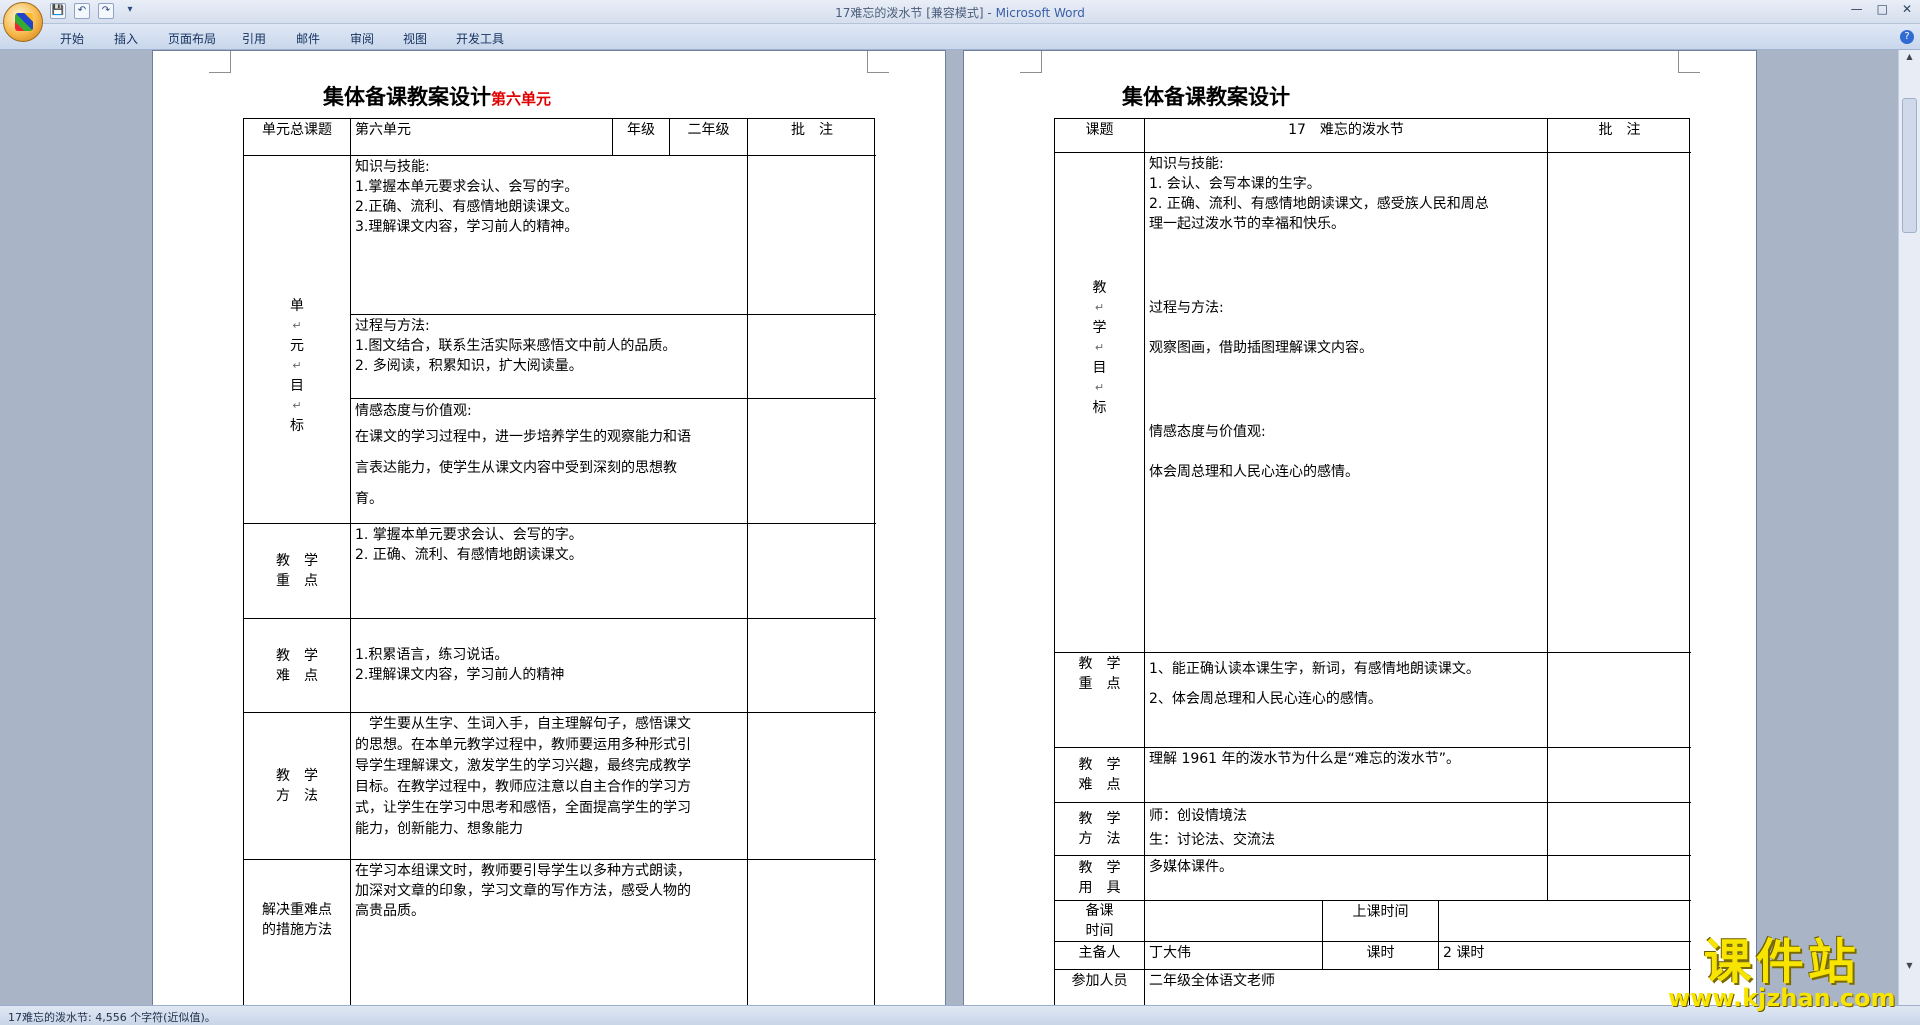 The image size is (1920, 1025). I want to click on difficulties-cell: 1.积累语言，练习说话。 2.理解课文内容，学习前人的精神, so click(549, 666).